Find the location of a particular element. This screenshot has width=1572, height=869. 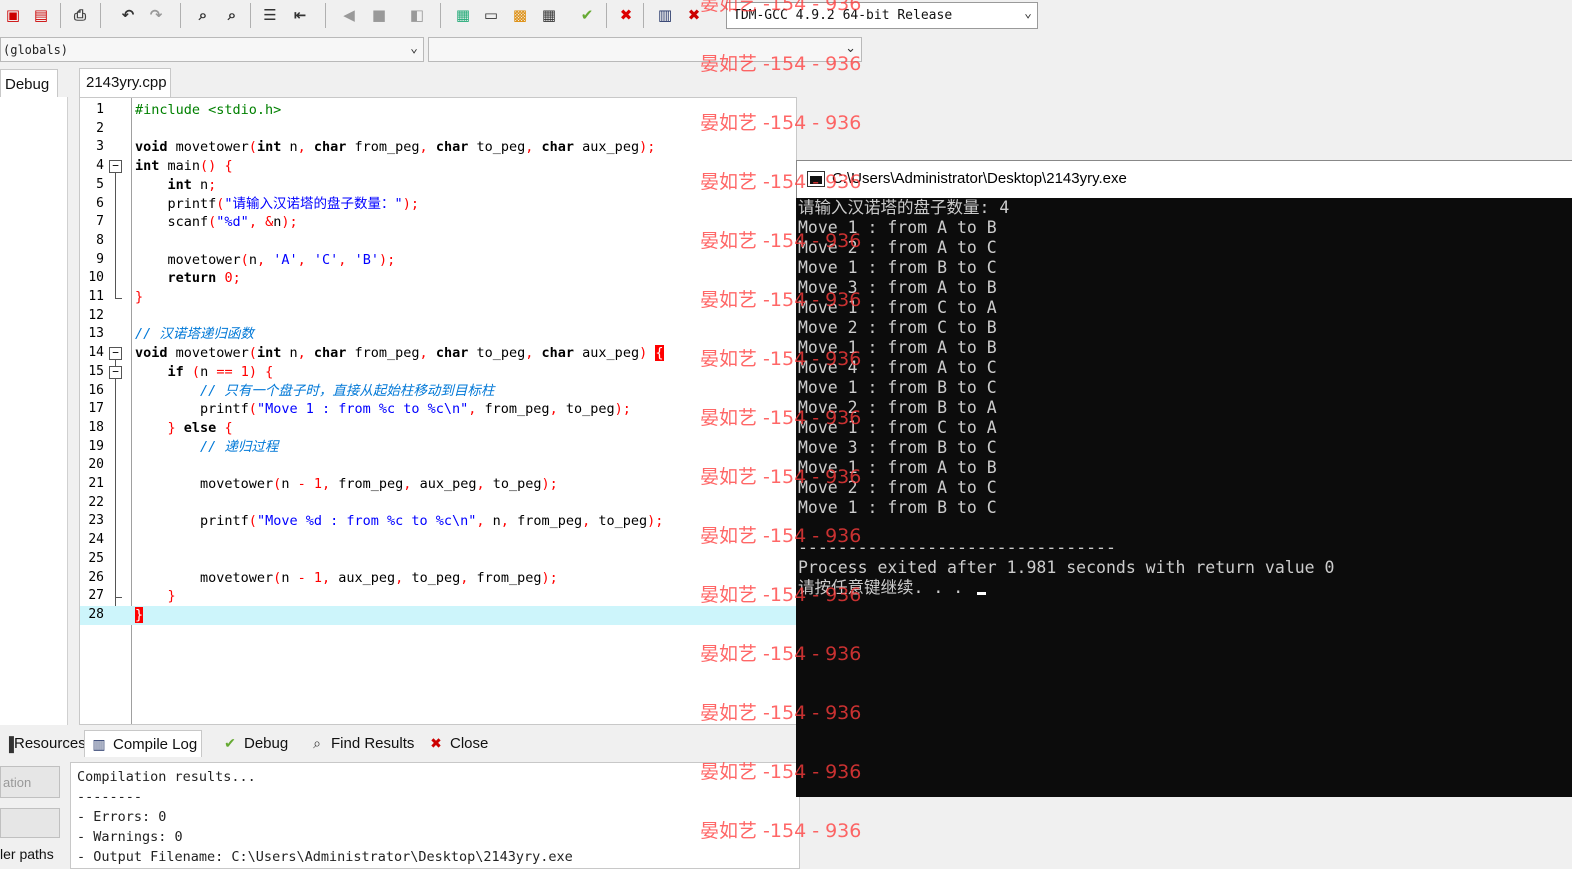

log-line: -------- is located at coordinates (110, 797).